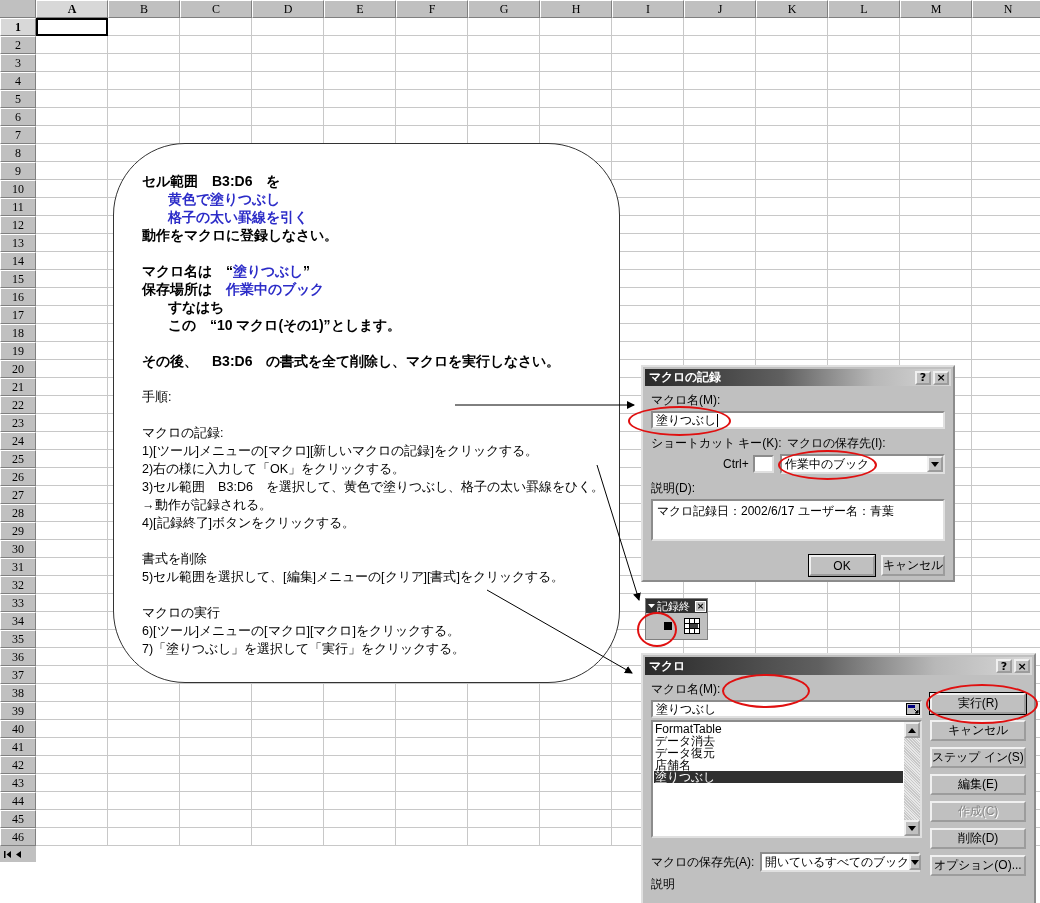 Image resolution: width=1040 pixels, height=903 pixels. Describe the element at coordinates (18, 765) in the screenshot. I see `row-header: 42` at that location.